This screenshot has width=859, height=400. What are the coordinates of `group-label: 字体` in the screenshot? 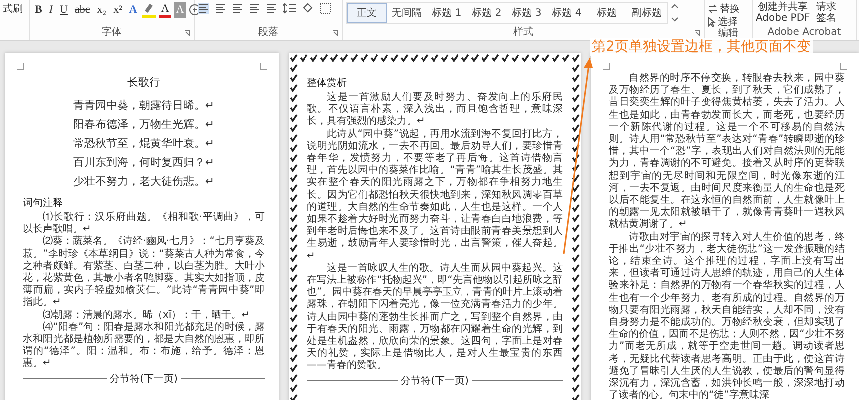 It's located at (112, 33).